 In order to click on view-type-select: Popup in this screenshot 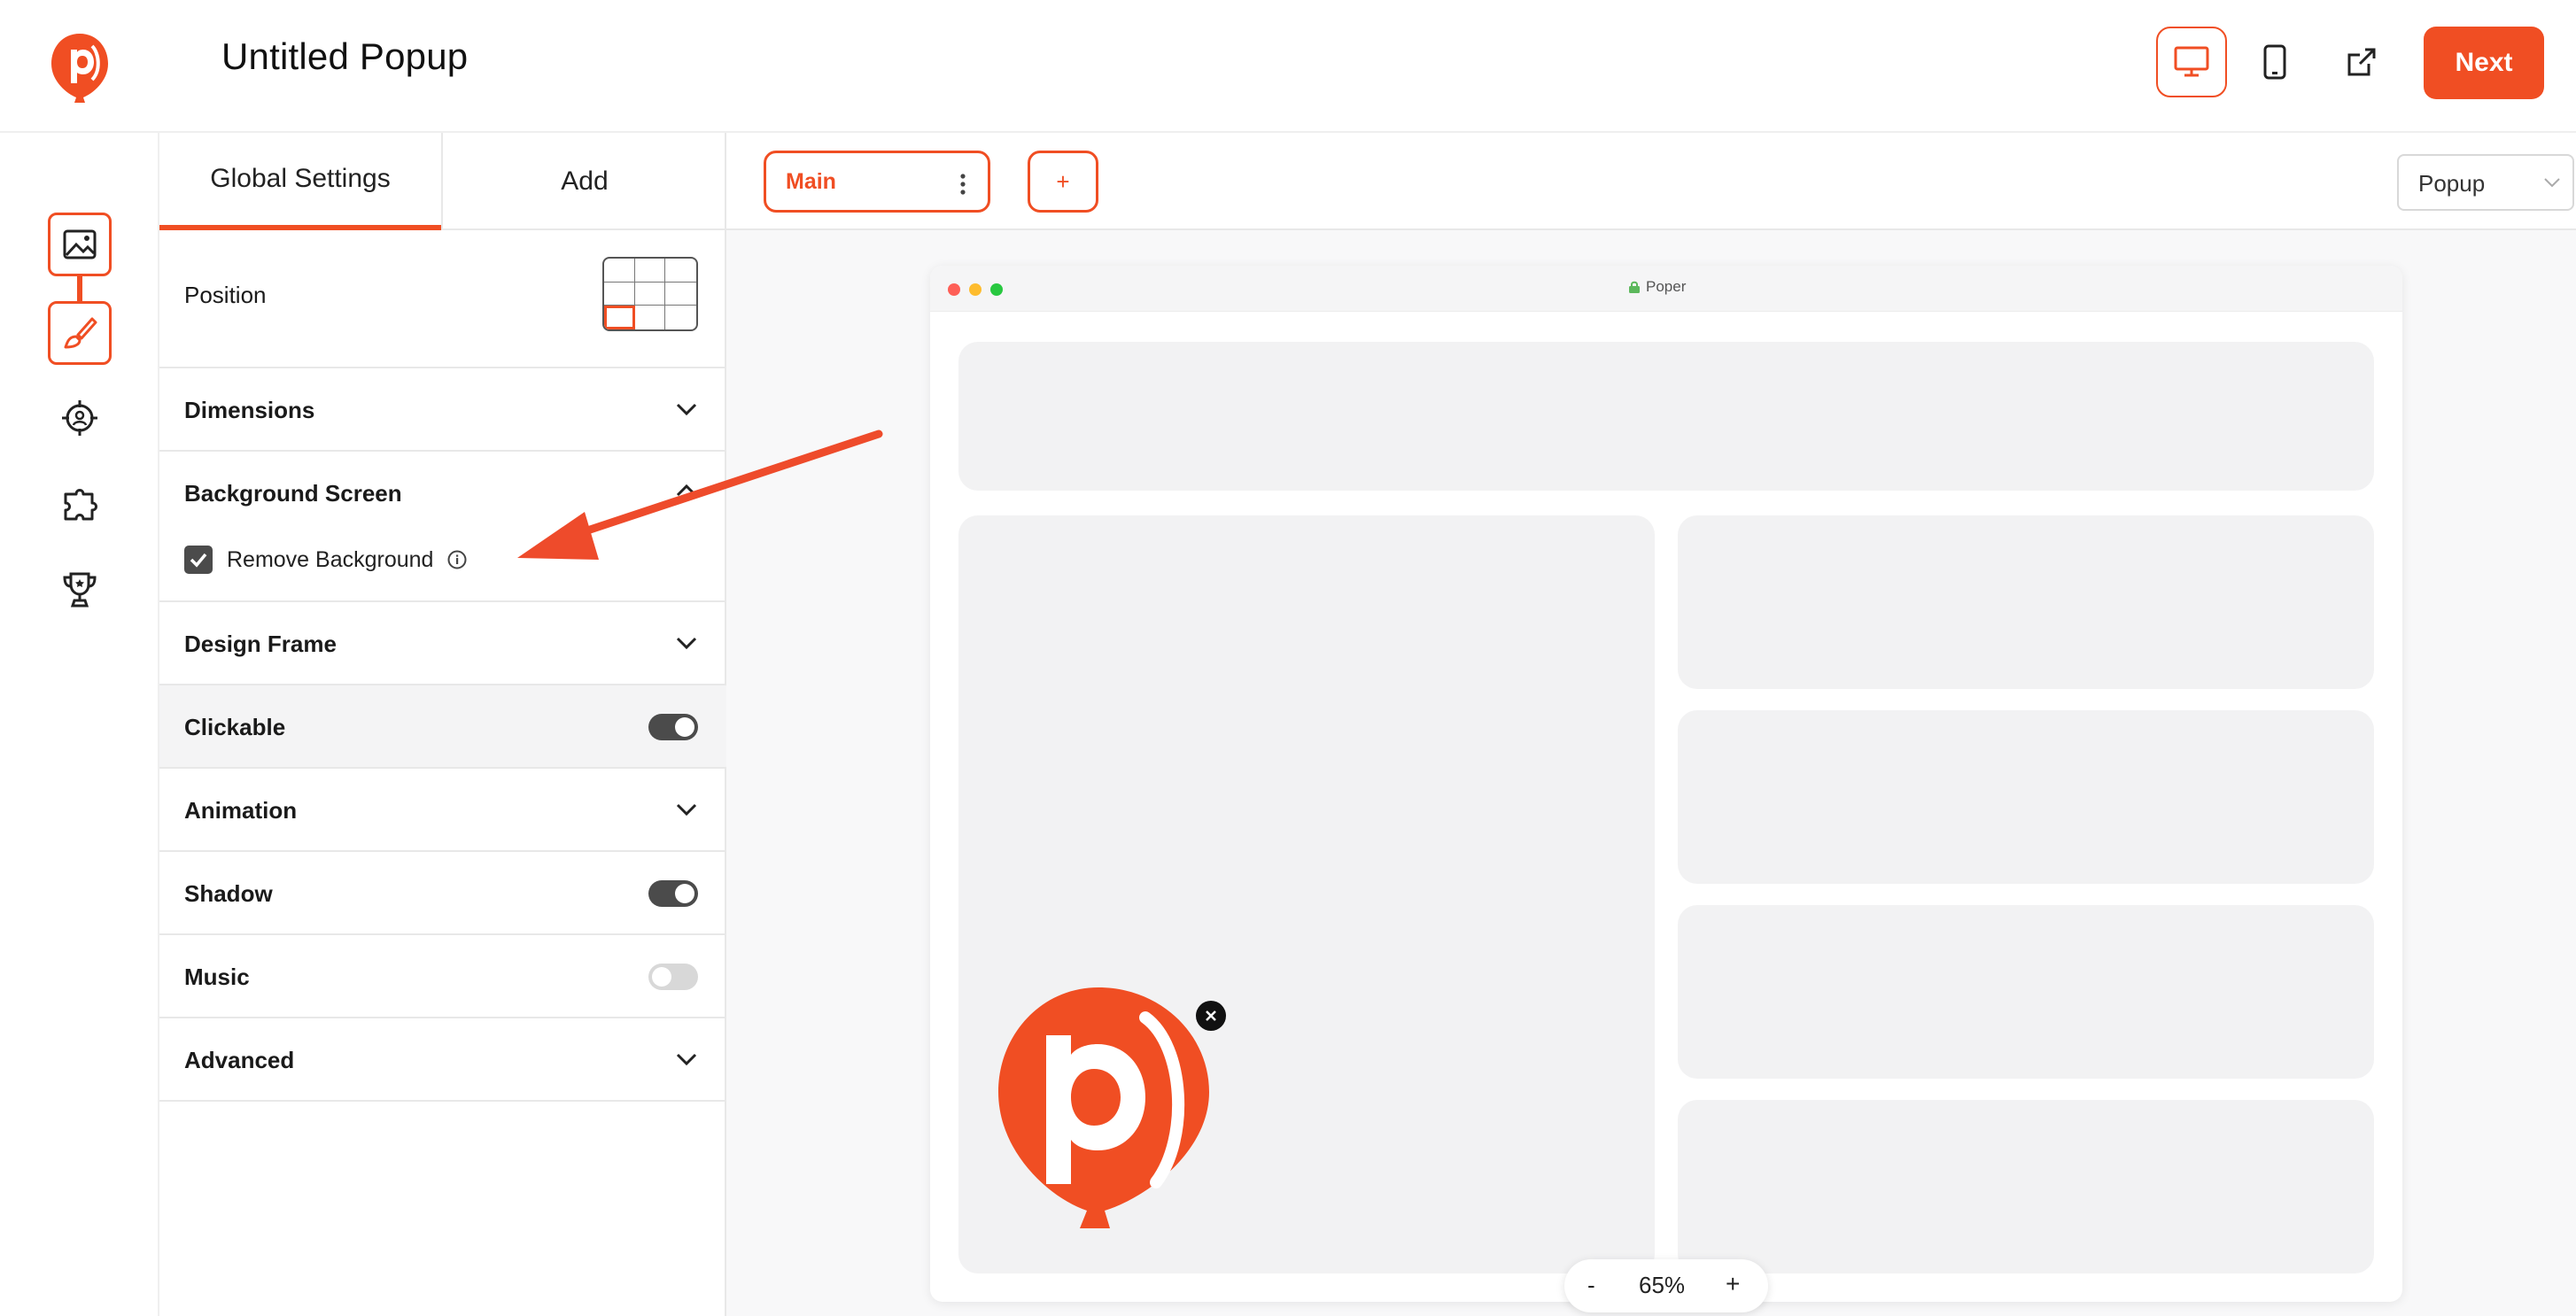, I will do `click(2485, 182)`.